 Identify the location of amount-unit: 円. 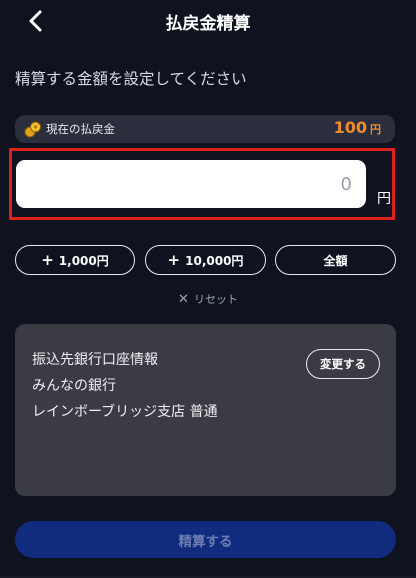
(384, 199).